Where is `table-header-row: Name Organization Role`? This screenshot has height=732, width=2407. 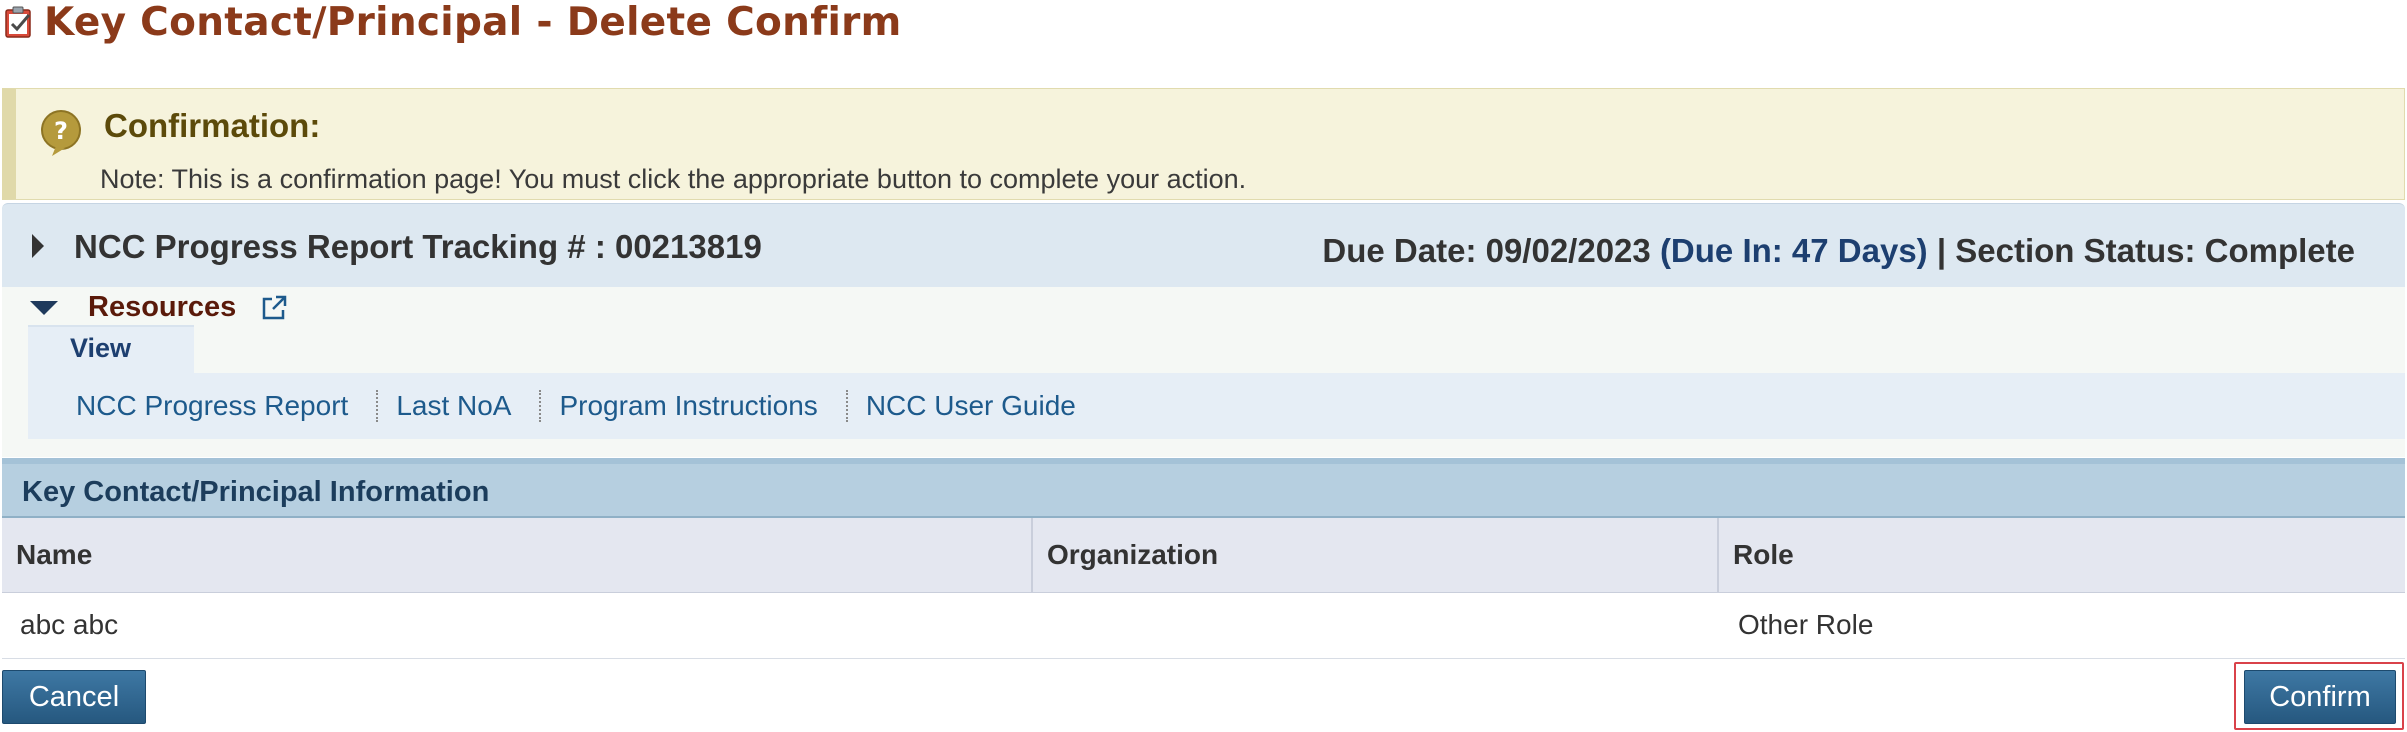
table-header-row: Name Organization Role is located at coordinates (1203, 555).